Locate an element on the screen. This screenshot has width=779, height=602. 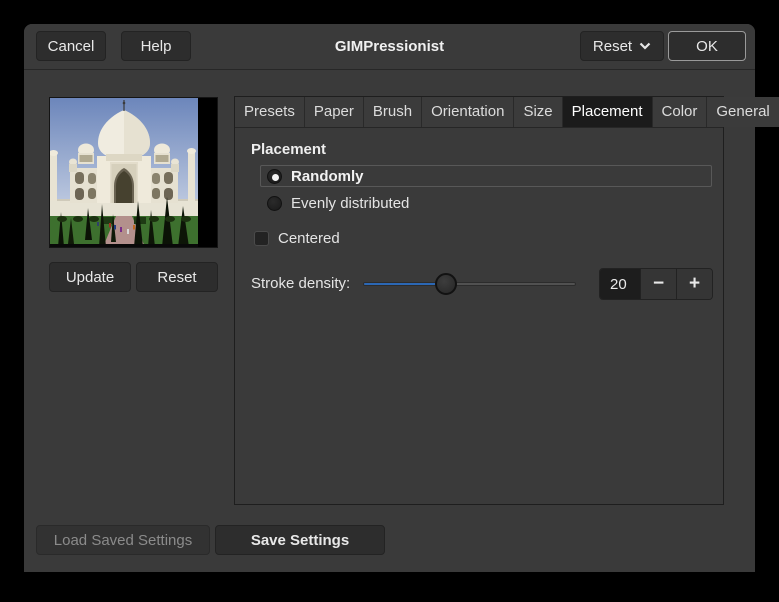
save-settings-button: Save Settings is located at coordinates (300, 540).